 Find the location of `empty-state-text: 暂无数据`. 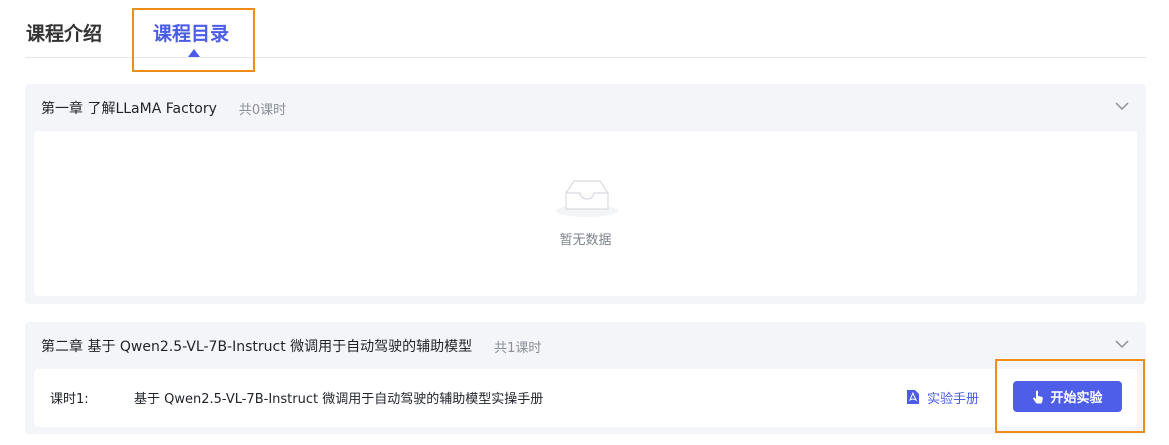

empty-state-text: 暂无数据 is located at coordinates (585, 240).